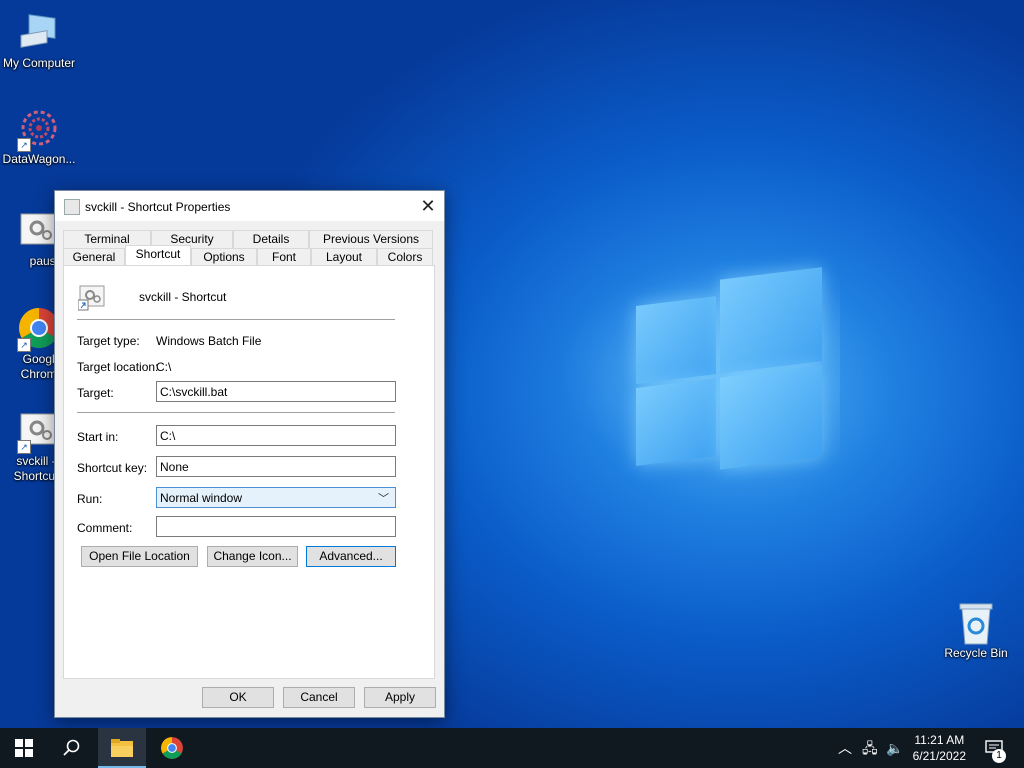 The width and height of the screenshot is (1024, 768). Describe the element at coordinates (976, 653) in the screenshot. I see `desktop-icon-label: Recycle Bin` at that location.